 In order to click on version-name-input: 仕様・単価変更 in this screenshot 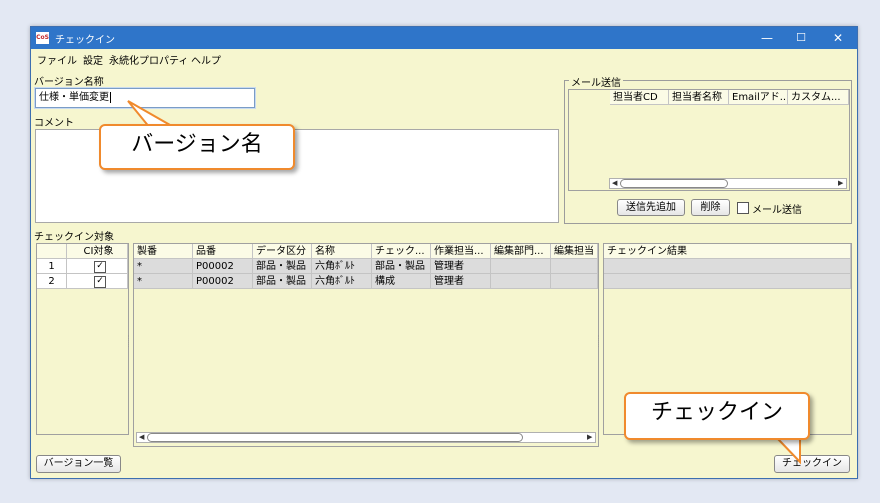, I will do `click(145, 98)`.